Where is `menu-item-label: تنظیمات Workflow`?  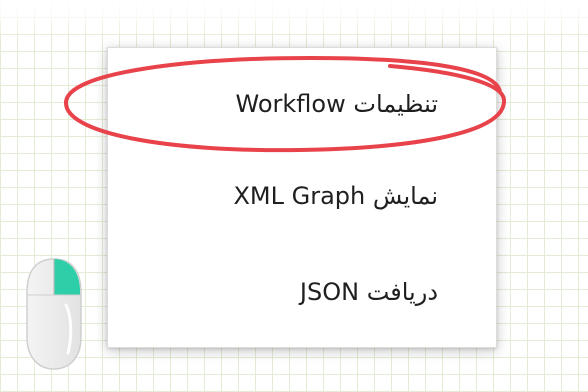
menu-item-label: تنظیمات Workflow is located at coordinates (336, 104).